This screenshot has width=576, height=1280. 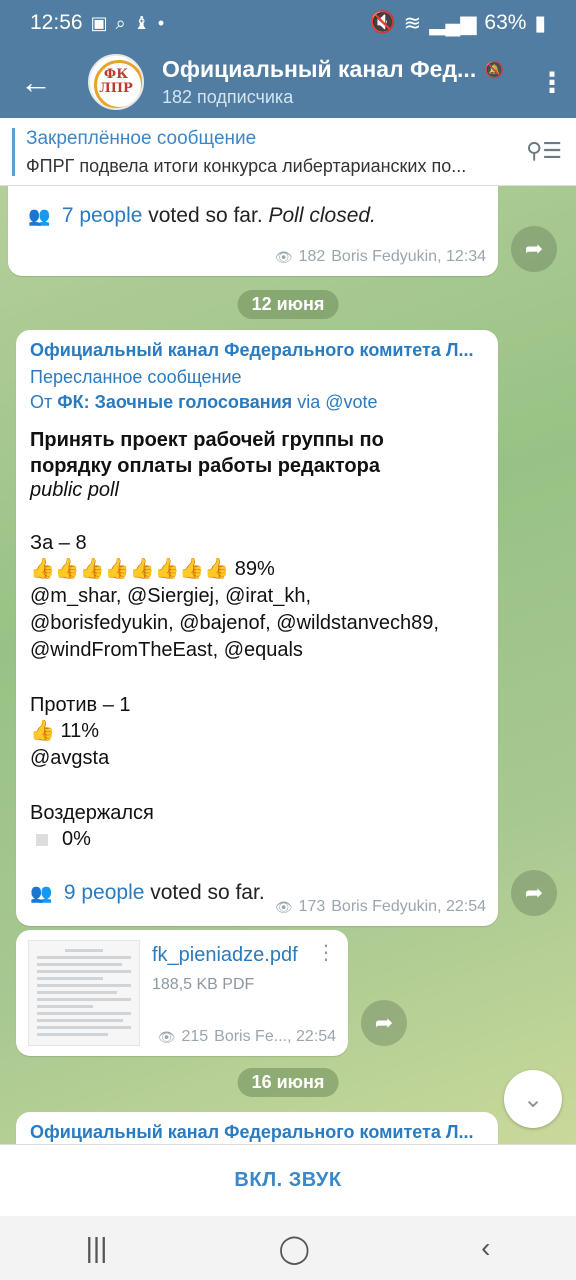 What do you see at coordinates (408, 906) in the screenshot?
I see `author-time: Boris Fedyukin, 22:54` at bounding box center [408, 906].